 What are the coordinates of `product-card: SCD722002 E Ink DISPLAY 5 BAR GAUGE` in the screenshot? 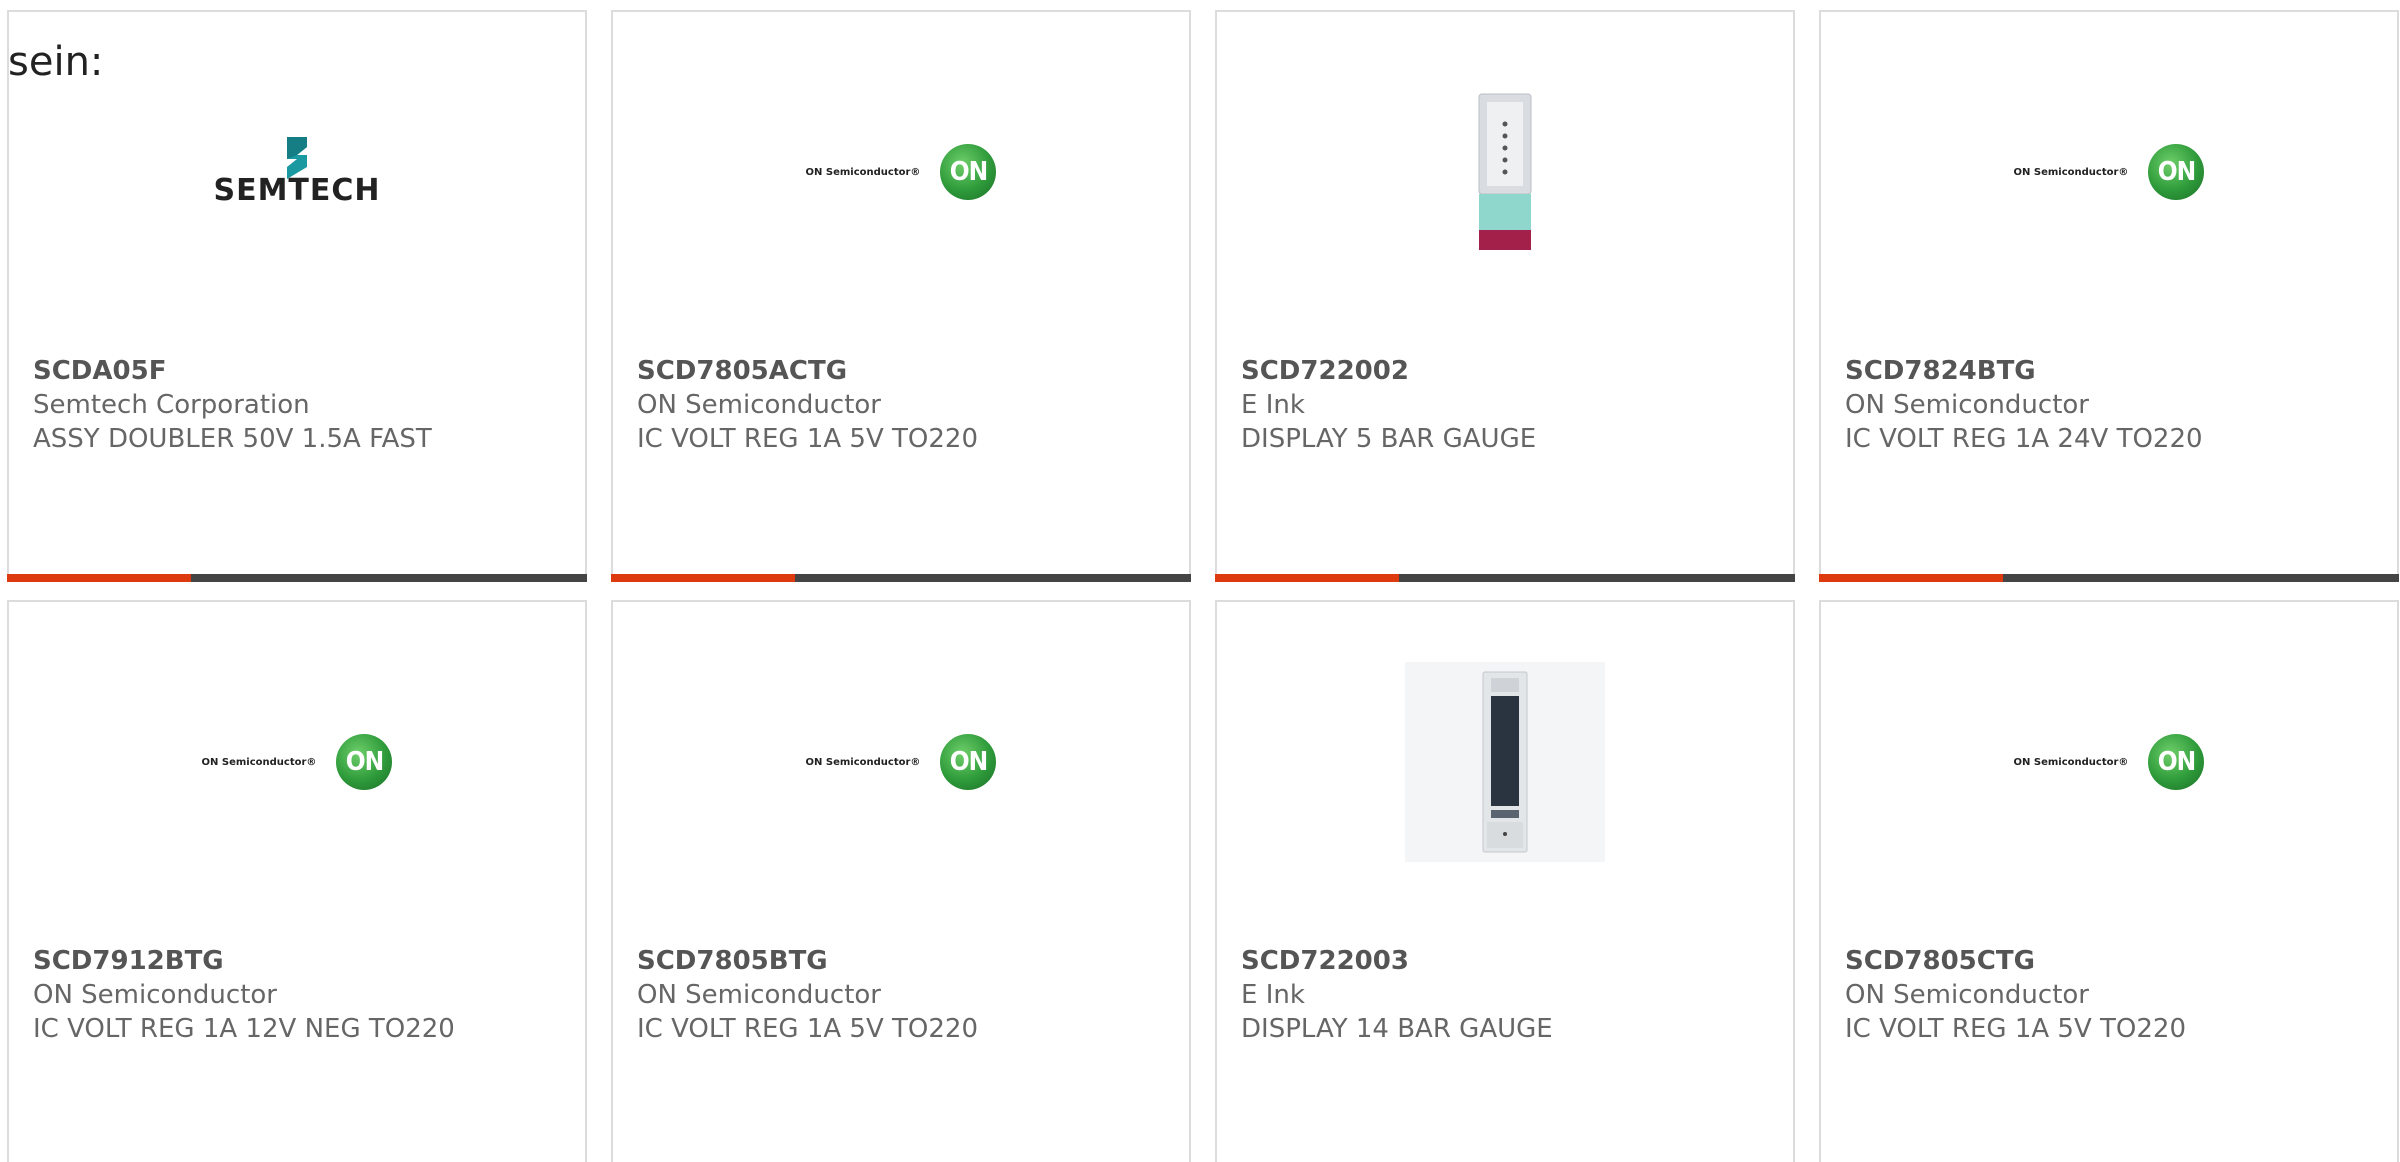 It's located at (1505, 296).